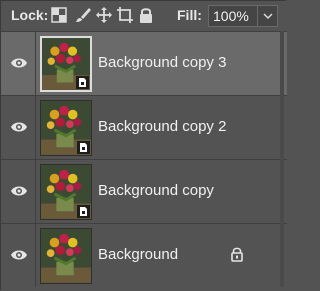  I want to click on lock-label: Lock:, so click(30, 15).